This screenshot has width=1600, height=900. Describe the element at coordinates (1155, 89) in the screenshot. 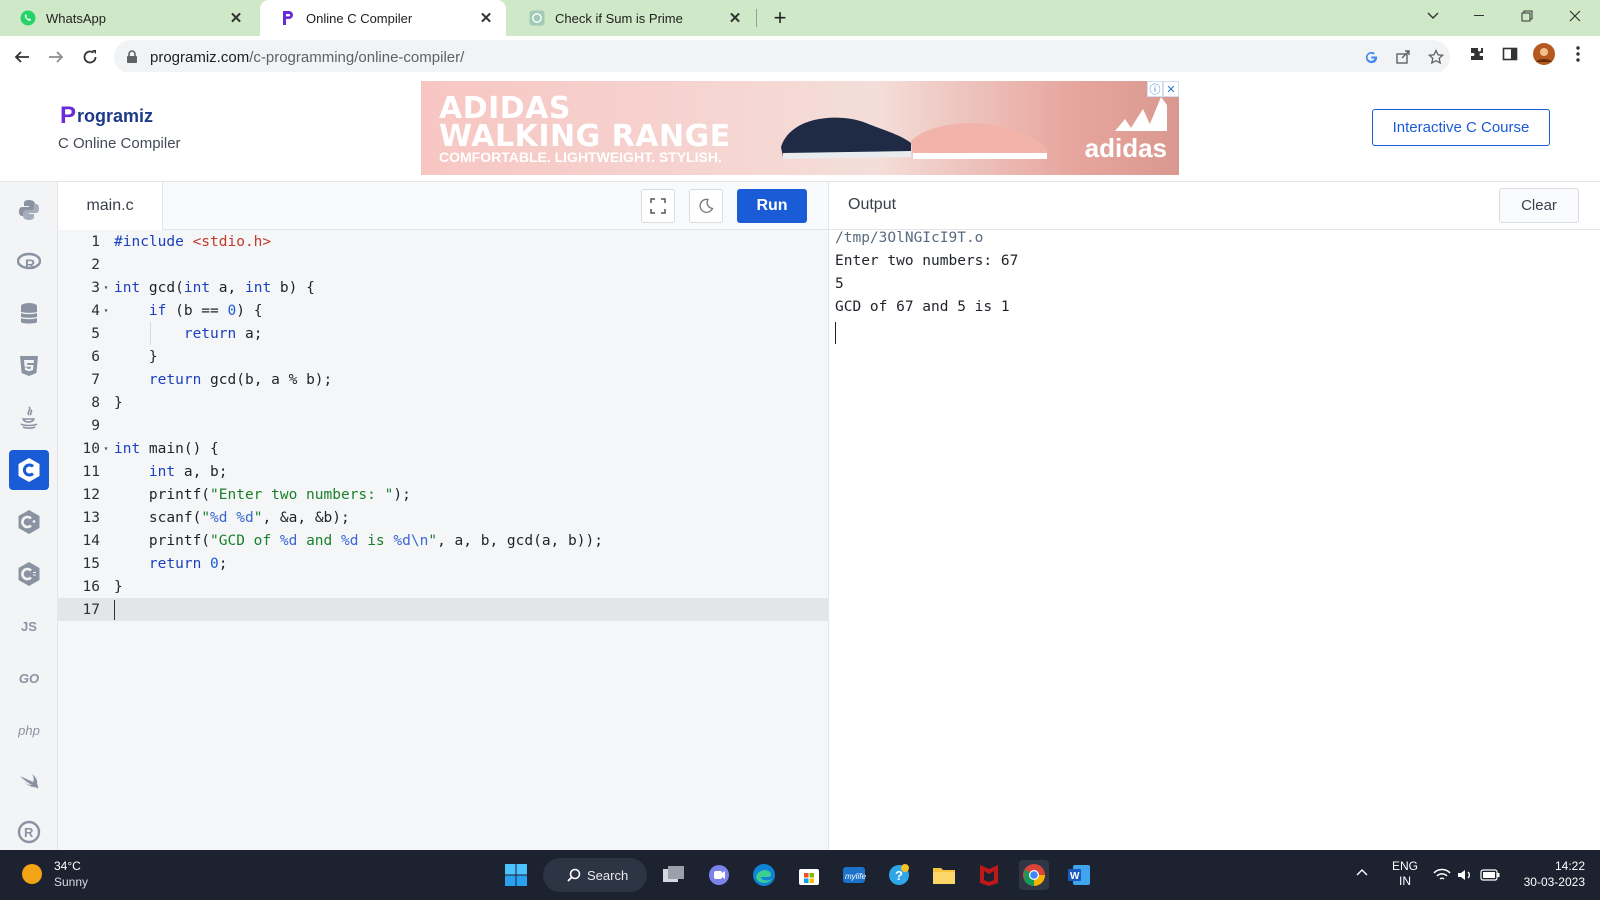

I see `ad-info-icon: ⓘ` at that location.